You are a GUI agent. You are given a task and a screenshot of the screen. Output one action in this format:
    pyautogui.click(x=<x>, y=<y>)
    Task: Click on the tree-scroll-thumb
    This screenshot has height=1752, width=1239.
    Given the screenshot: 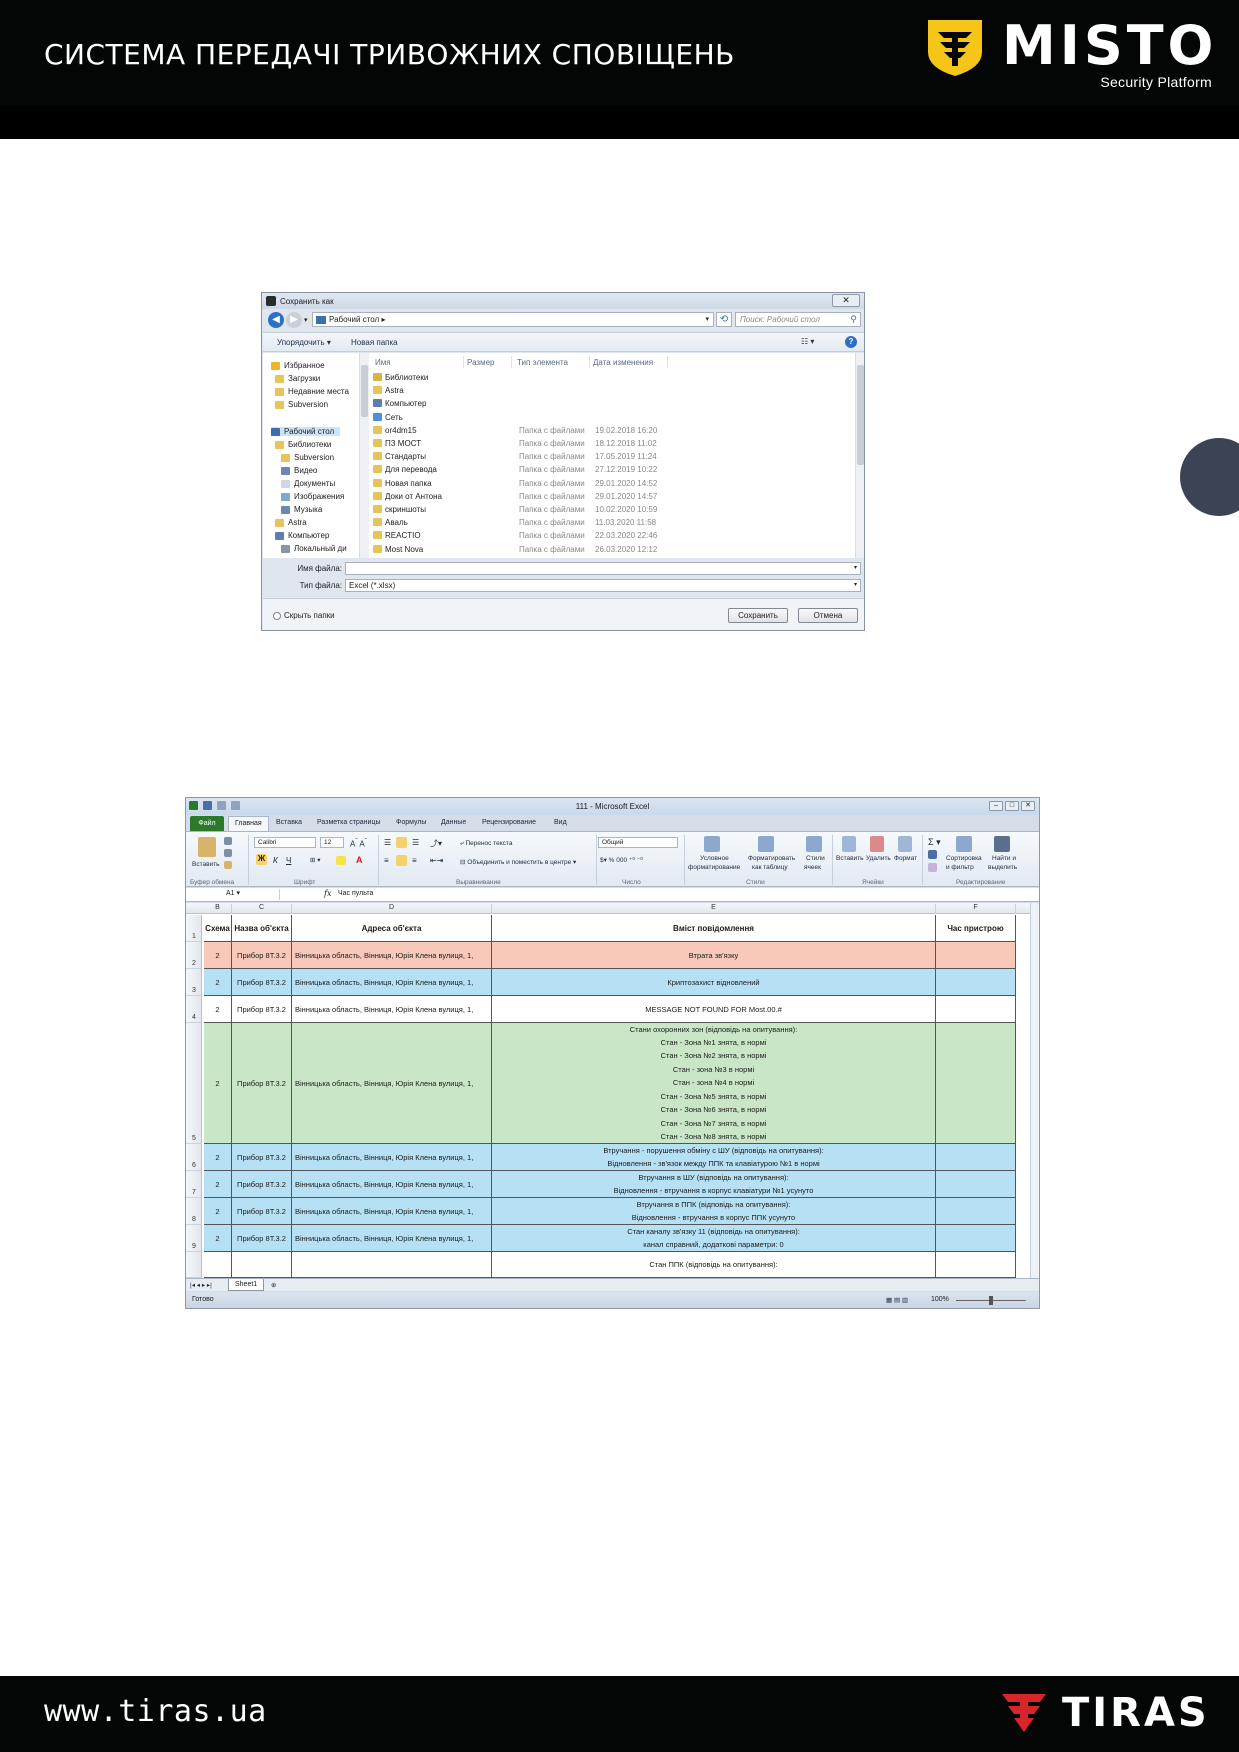 What is the action you would take?
    pyautogui.click(x=364, y=391)
    